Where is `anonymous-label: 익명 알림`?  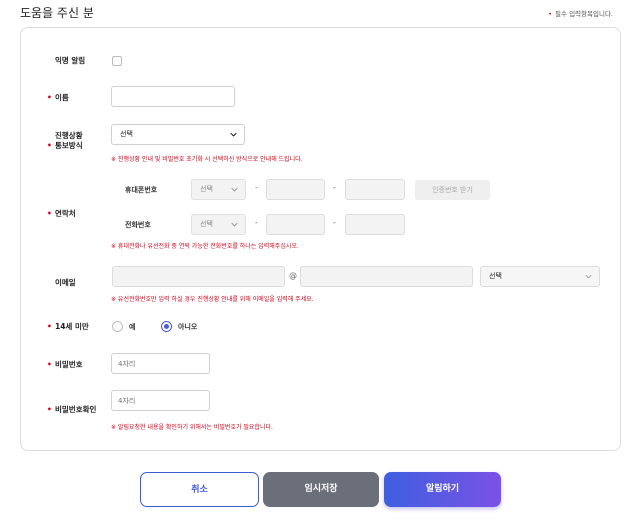 anonymous-label: 익명 알림 is located at coordinates (70, 60).